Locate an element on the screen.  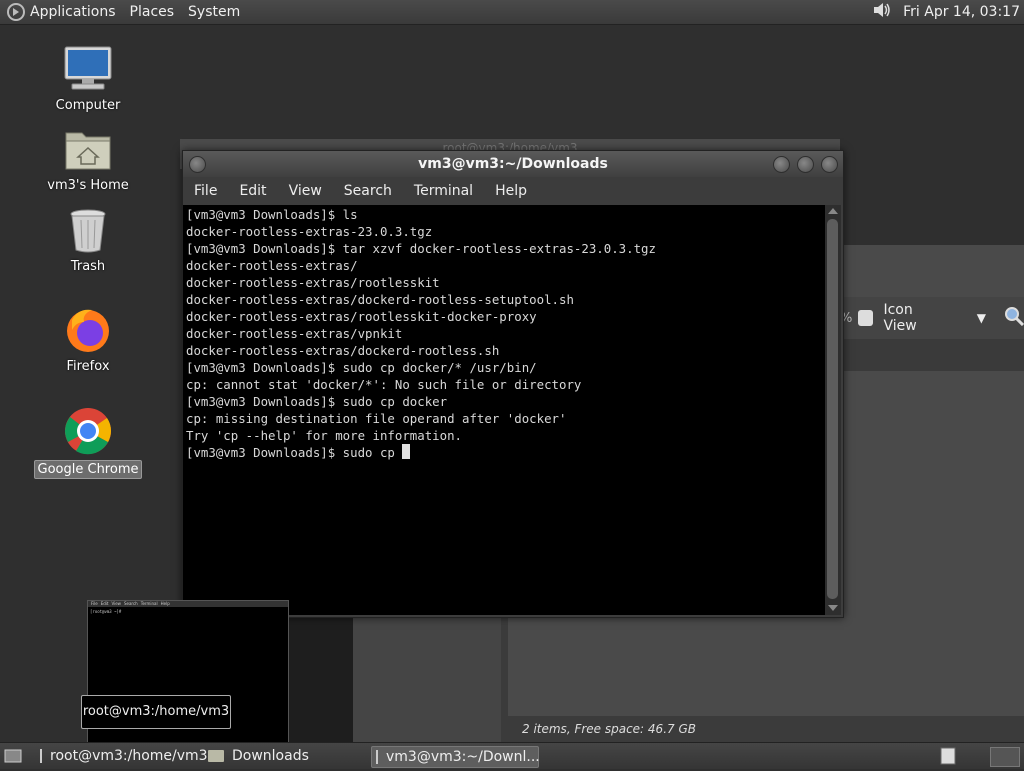
terminal-menubar: File Edit View Search Terminal Help is located at coordinates (513, 191).